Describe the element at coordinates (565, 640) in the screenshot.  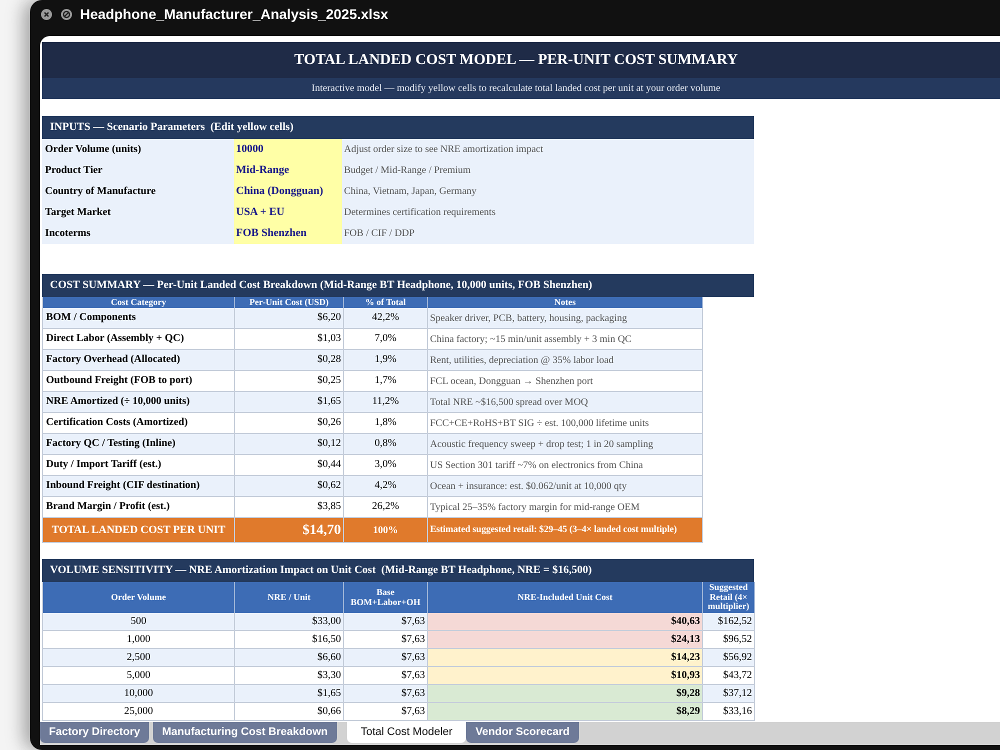
I see `table-cell: $24,13` at that location.